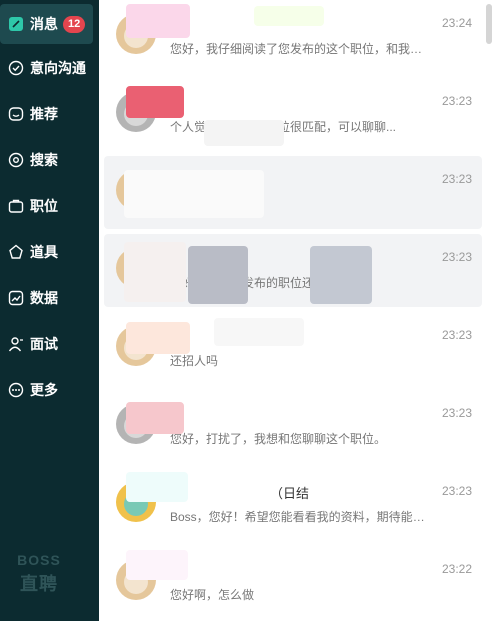 The height and width of the screenshot is (621, 498). I want to click on unread-badge: 12, so click(74, 24).